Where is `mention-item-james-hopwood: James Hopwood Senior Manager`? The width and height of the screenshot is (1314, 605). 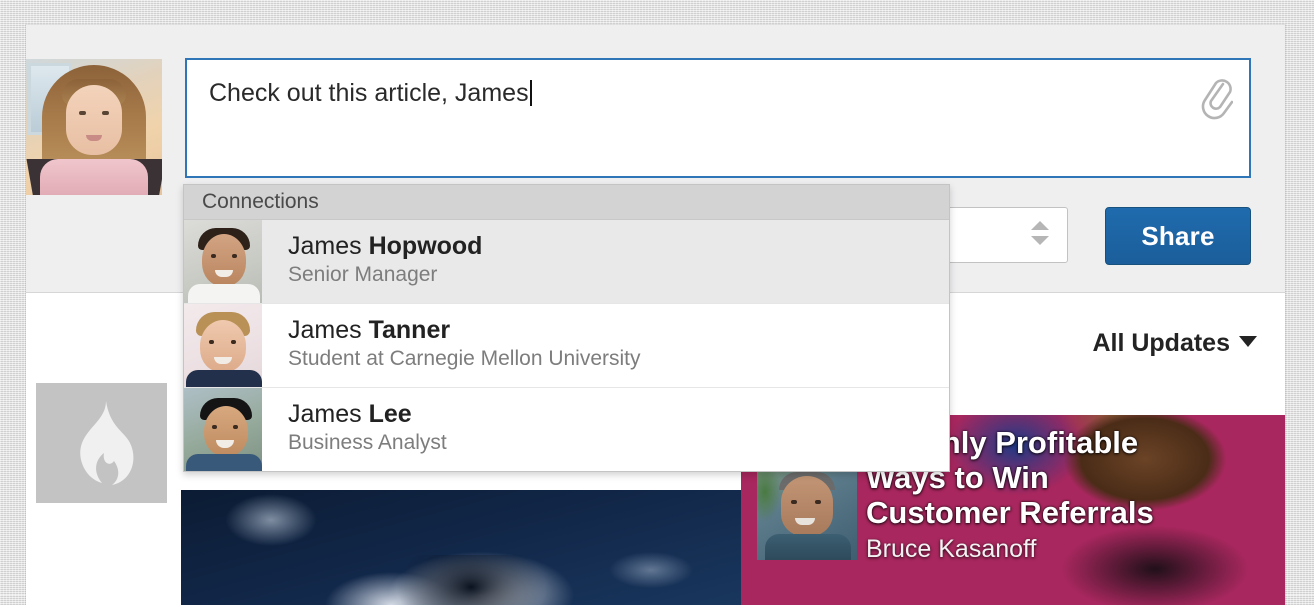
mention-item-james-hopwood: James Hopwood Senior Manager is located at coordinates (566, 262).